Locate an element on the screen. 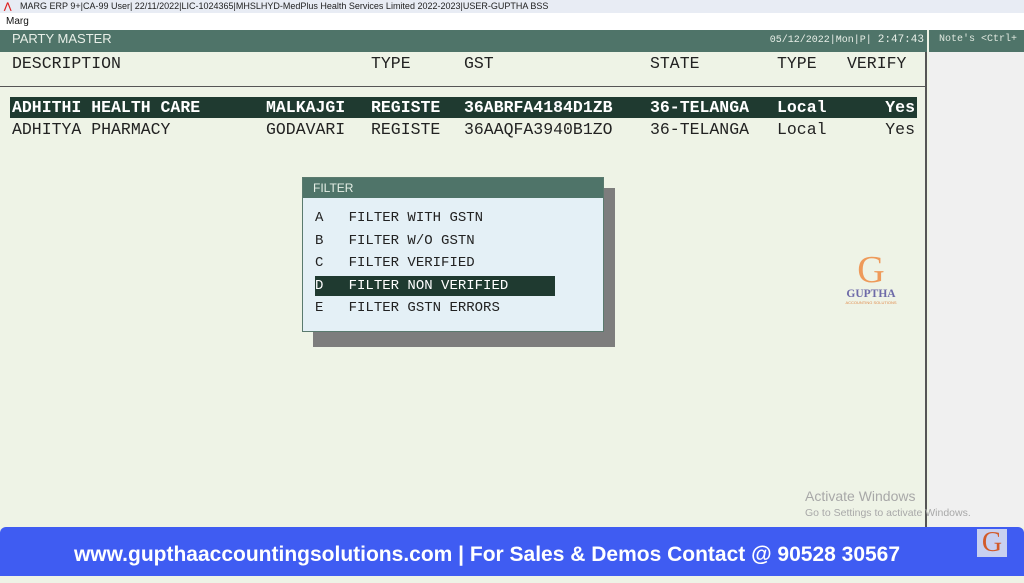 The width and height of the screenshot is (1024, 583). cell-gst: 36AAQFA3940B1ZO is located at coordinates (538, 129).